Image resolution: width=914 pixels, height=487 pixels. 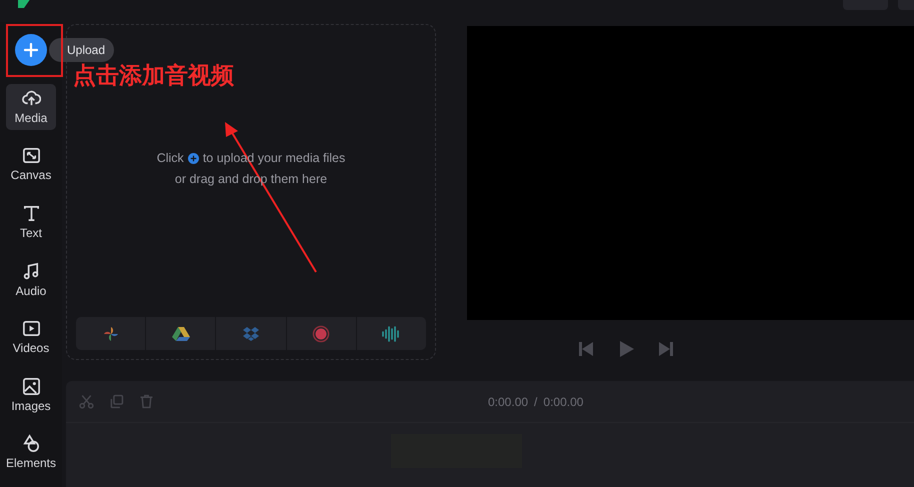 What do you see at coordinates (31, 395) in the screenshot?
I see `sidebar-item: Images` at bounding box center [31, 395].